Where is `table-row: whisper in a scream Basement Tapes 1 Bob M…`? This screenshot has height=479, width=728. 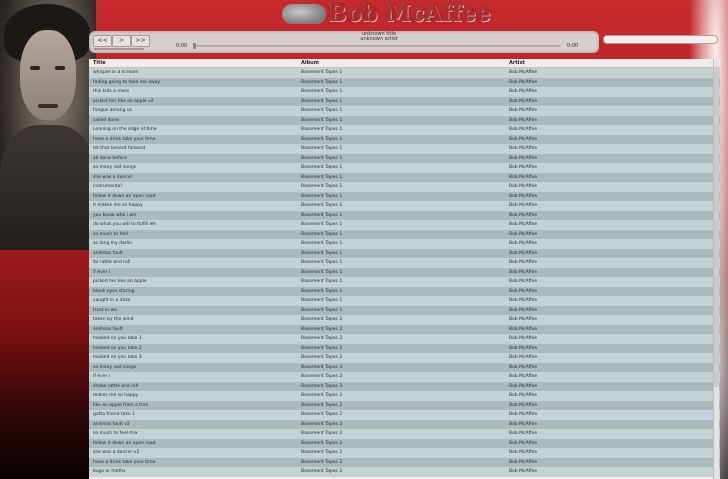 table-row: whisper in a scream Basement Tapes 1 Bob M… is located at coordinates (404, 73).